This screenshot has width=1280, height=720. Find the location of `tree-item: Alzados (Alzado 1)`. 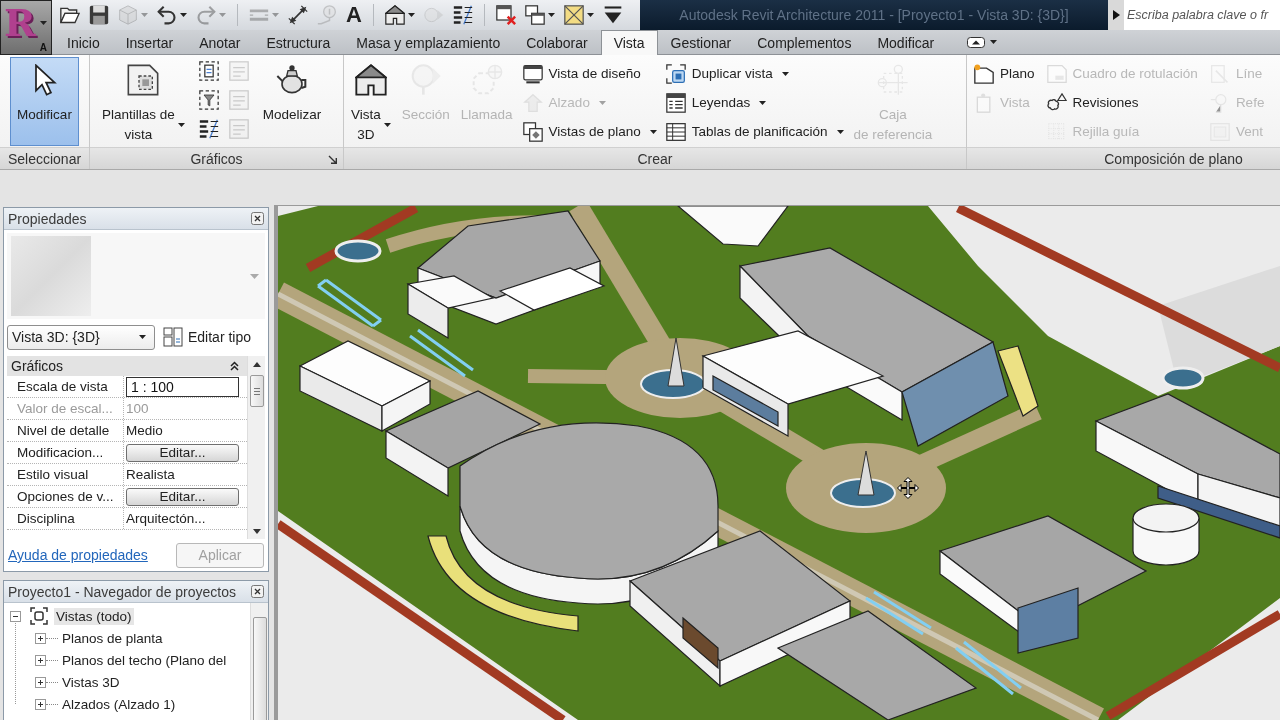

tree-item: Alzados (Alzado 1) is located at coordinates (119, 704).